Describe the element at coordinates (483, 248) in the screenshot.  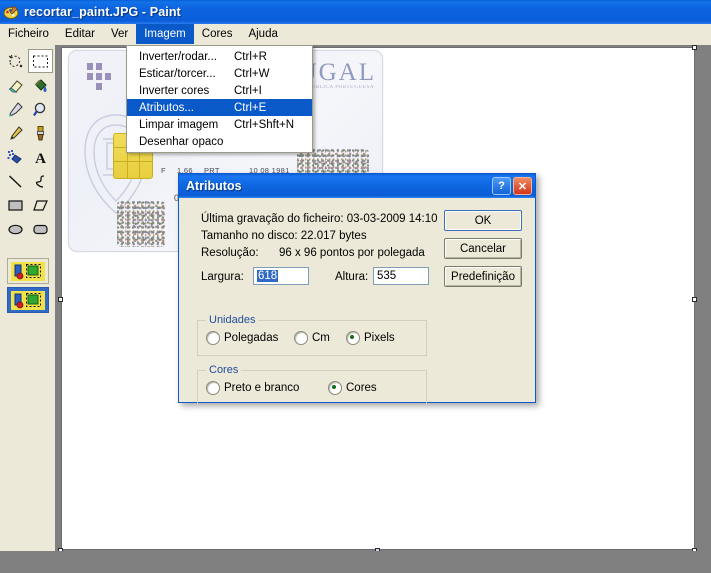
I see `cancel-button: Cancelar` at that location.